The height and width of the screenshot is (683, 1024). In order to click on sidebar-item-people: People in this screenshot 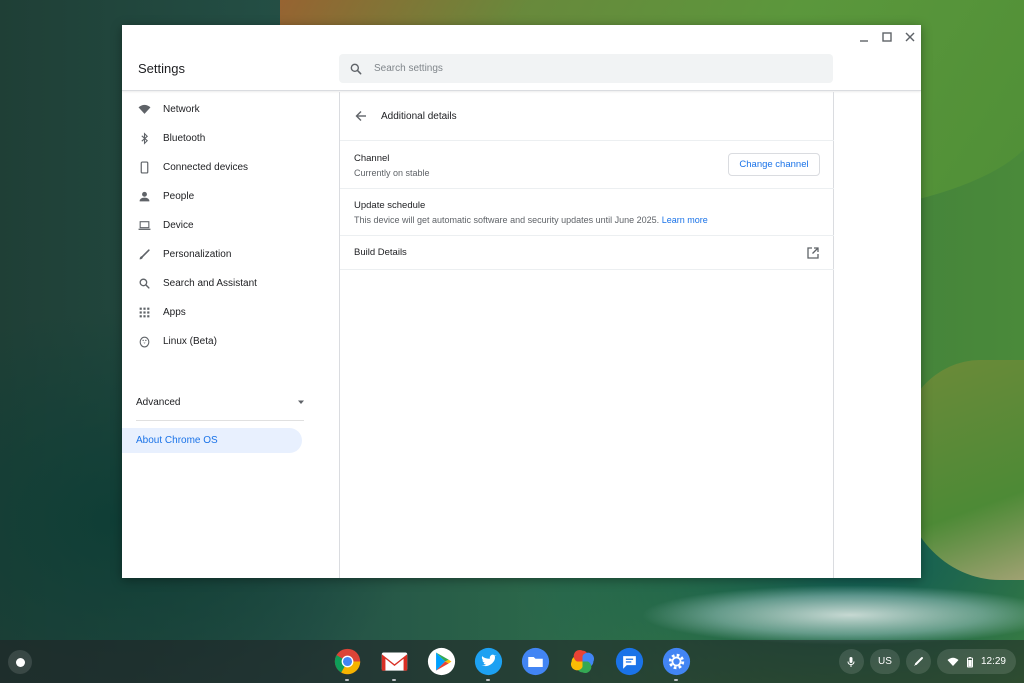, I will do `click(230, 196)`.